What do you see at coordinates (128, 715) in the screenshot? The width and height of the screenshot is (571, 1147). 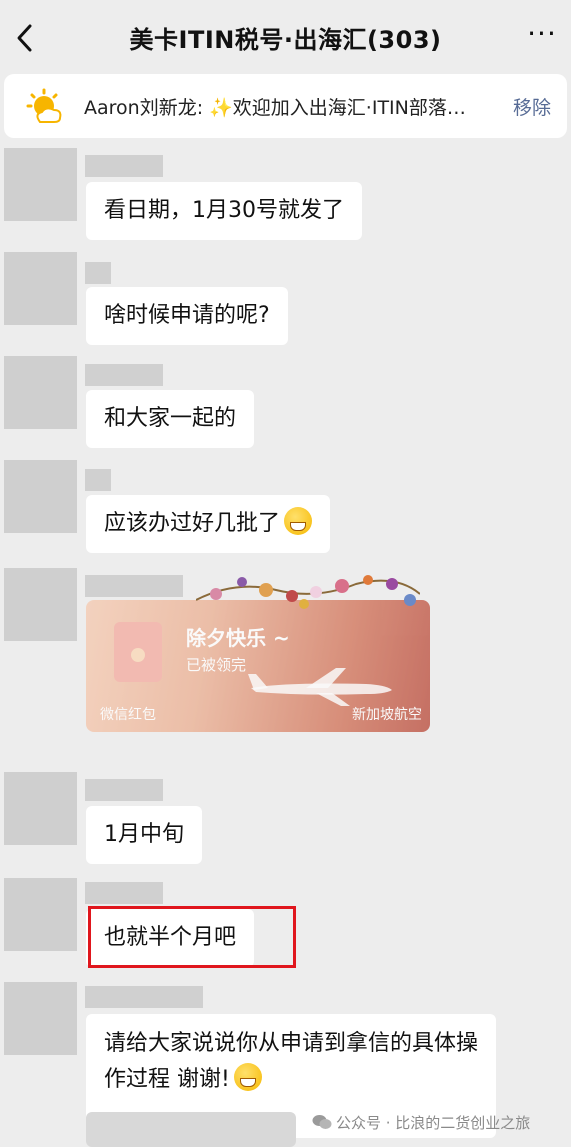 I see `red-packet-label: 微信红包` at bounding box center [128, 715].